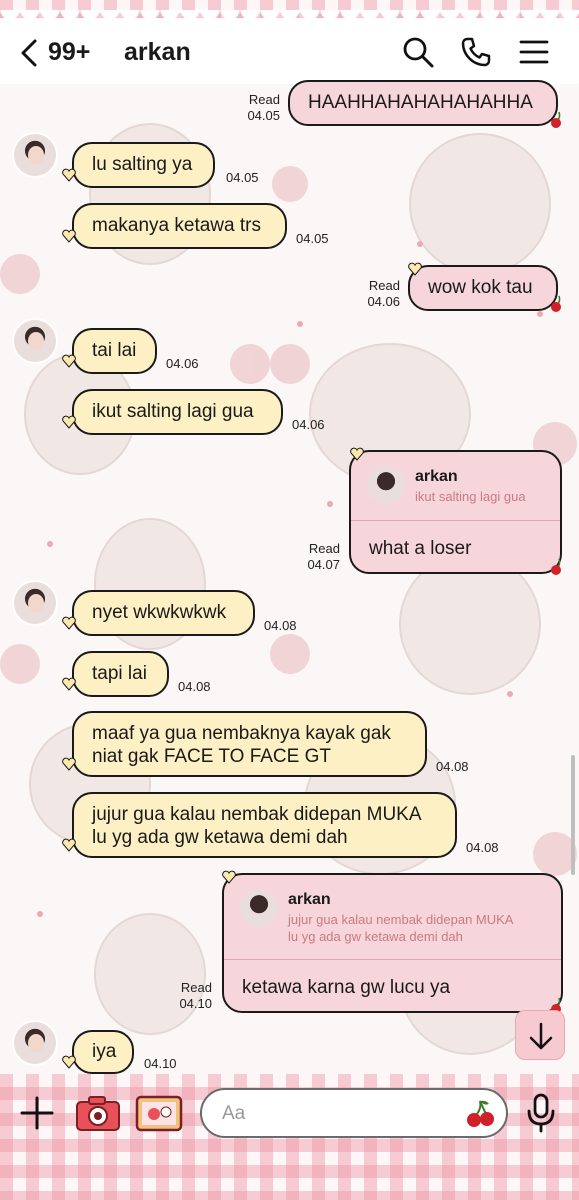 Image resolution: width=579 pixels, height=1200 pixels. Describe the element at coordinates (573, 815) in the screenshot. I see `scrollbar` at that location.